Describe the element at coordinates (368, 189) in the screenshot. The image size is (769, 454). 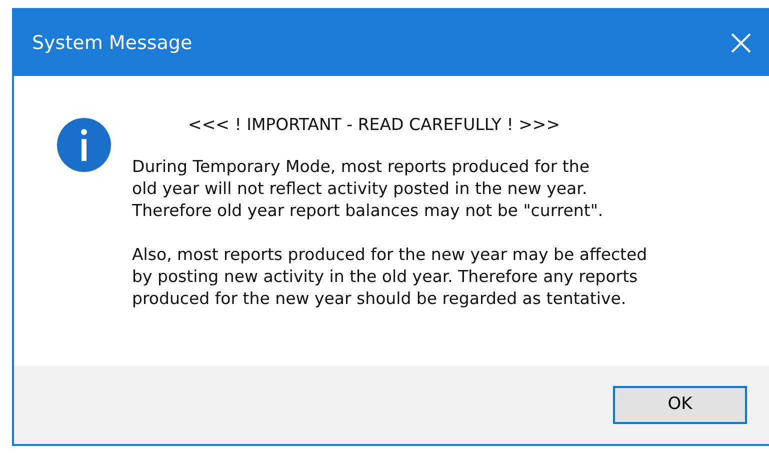
I see `message-paragraph: During Temporary Mode, most reports produced for the old year will not reflect activity posted in the new year. Therefore old year report balances may not be "current".` at that location.